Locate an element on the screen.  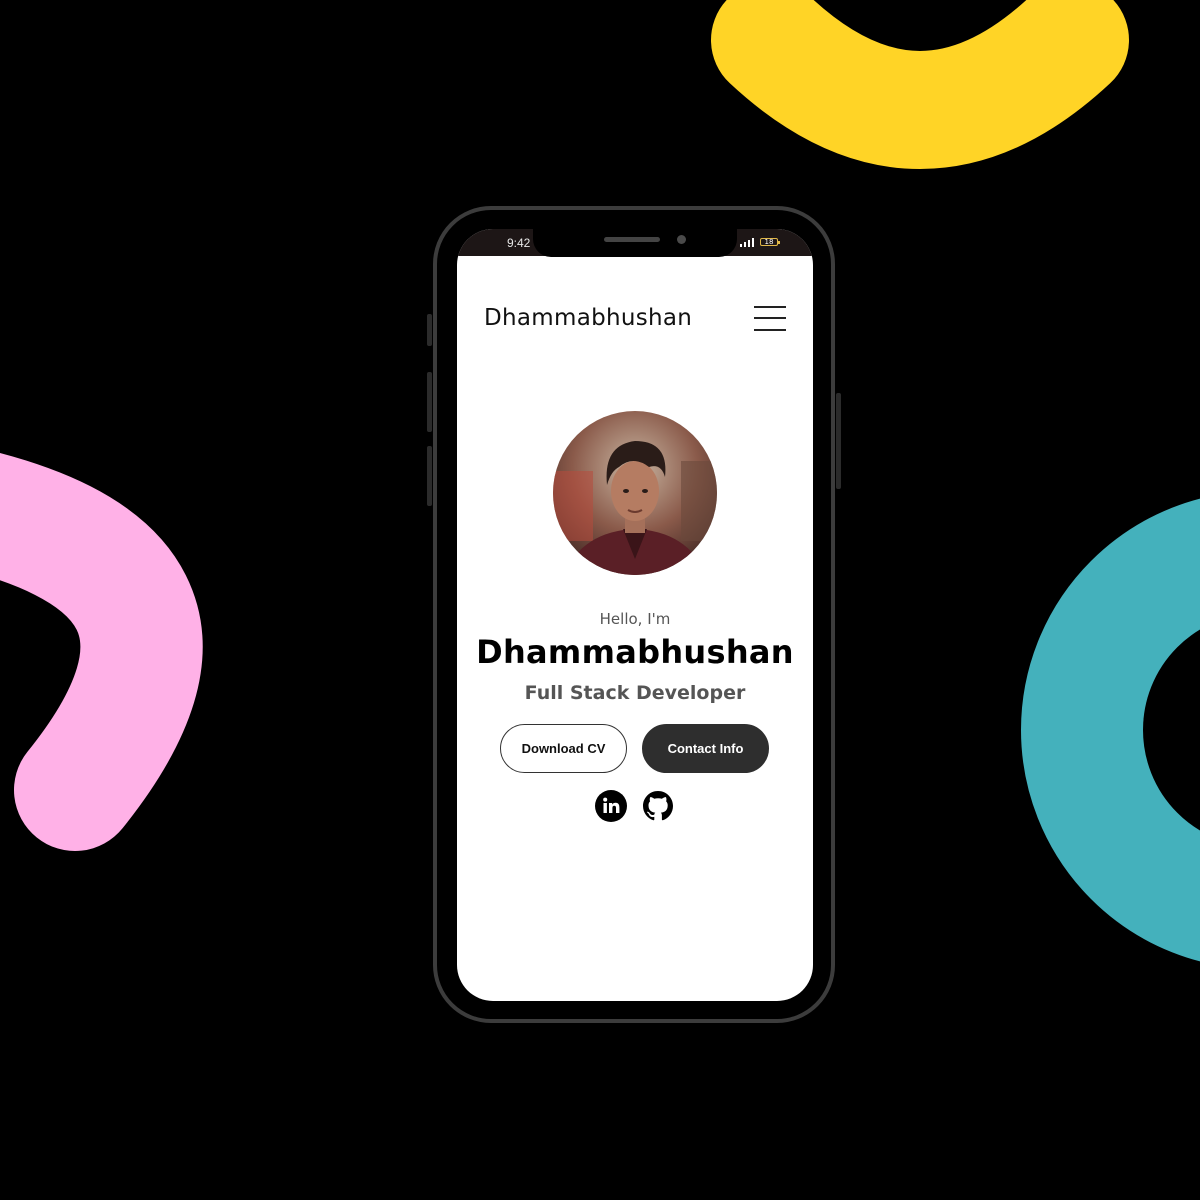
profile-photo is located at coordinates (635, 493).